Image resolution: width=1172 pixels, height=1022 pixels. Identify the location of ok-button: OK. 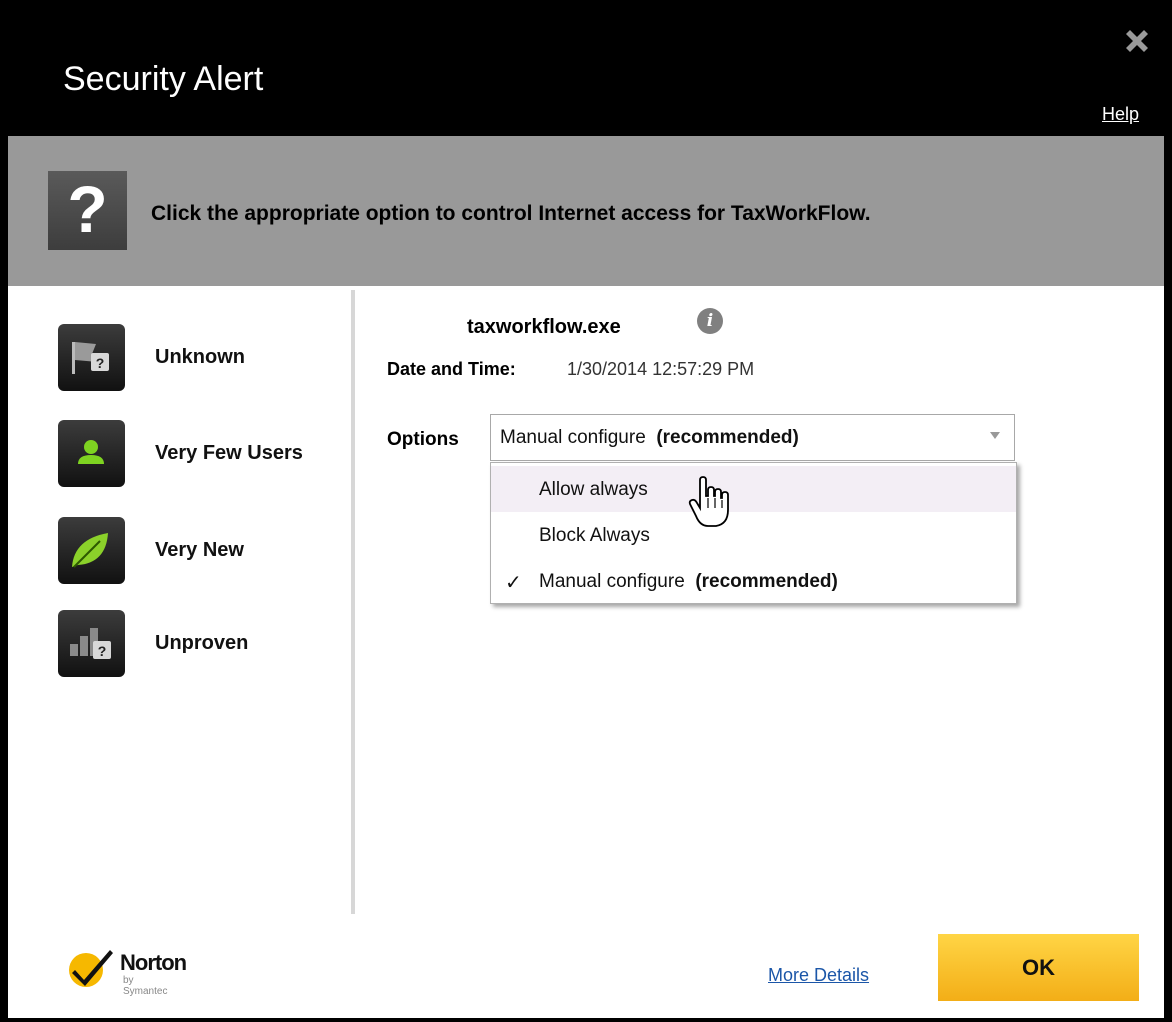
(1038, 967).